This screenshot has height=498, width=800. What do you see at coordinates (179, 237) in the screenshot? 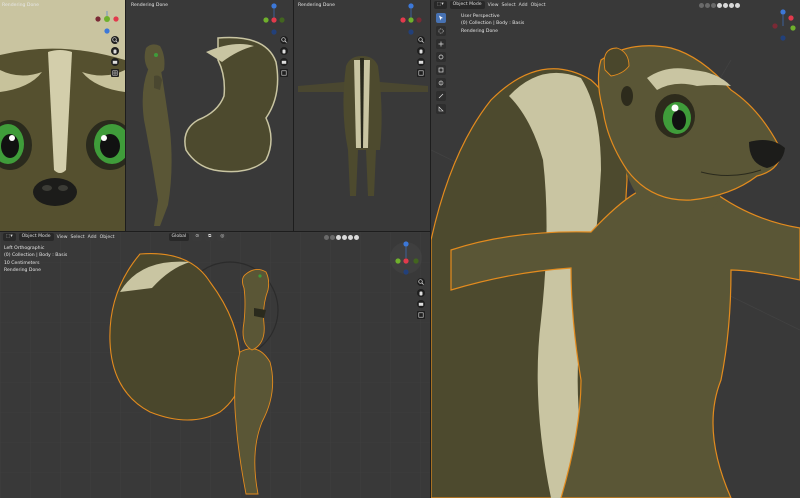
I see `orientation-dropdown: Global` at bounding box center [179, 237].